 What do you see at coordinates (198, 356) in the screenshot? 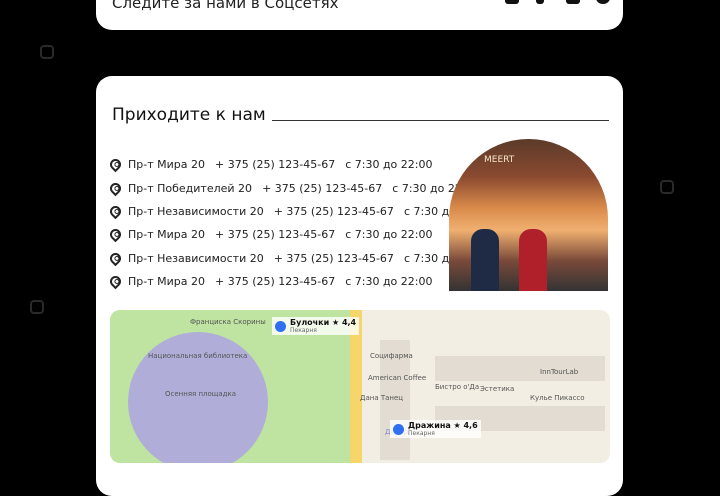
I see `map-label: Национальная библиотека` at bounding box center [198, 356].